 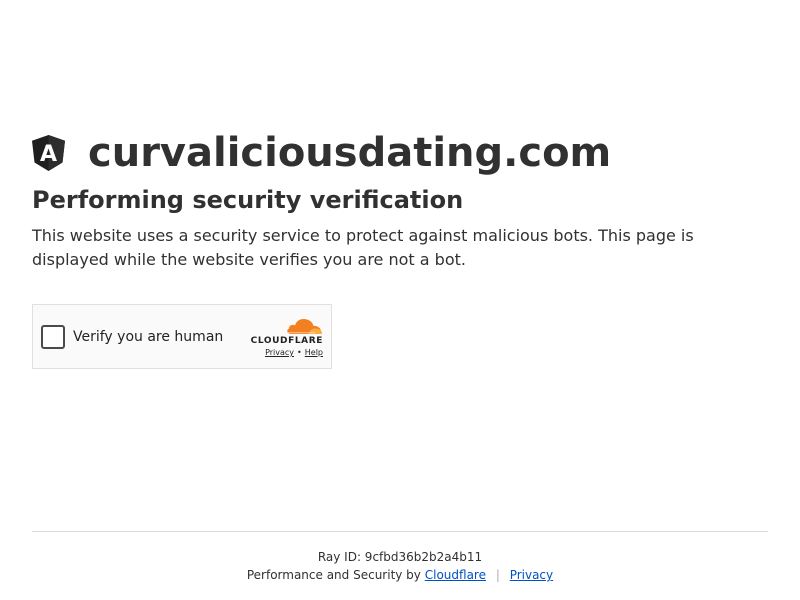 What do you see at coordinates (455, 575) in the screenshot?
I see `footer-cloudflare-link: Cloudflare` at bounding box center [455, 575].